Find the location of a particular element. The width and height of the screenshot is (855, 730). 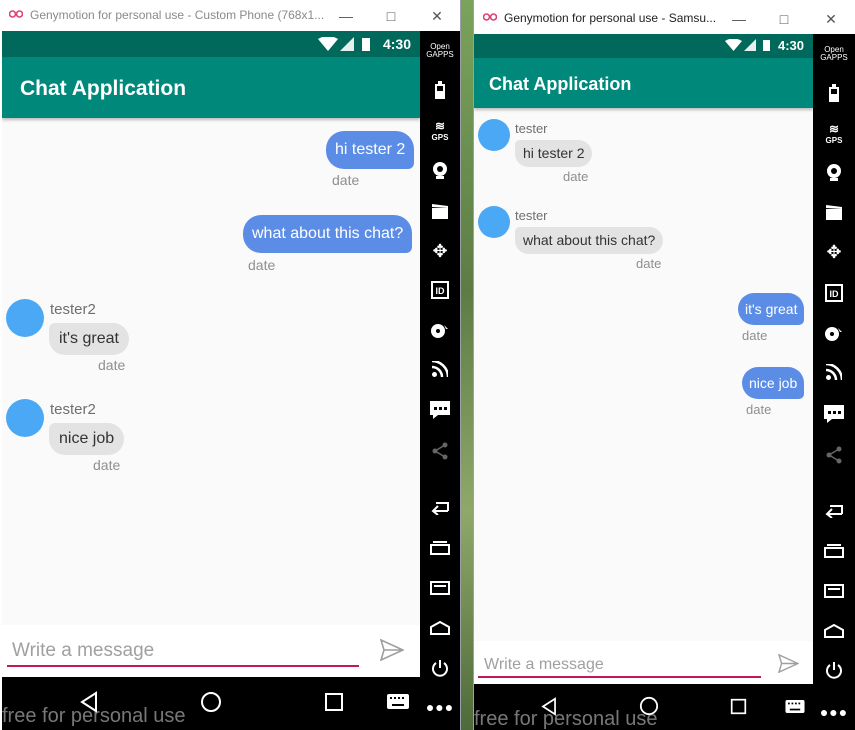

power-icon is located at coordinates (834, 672).